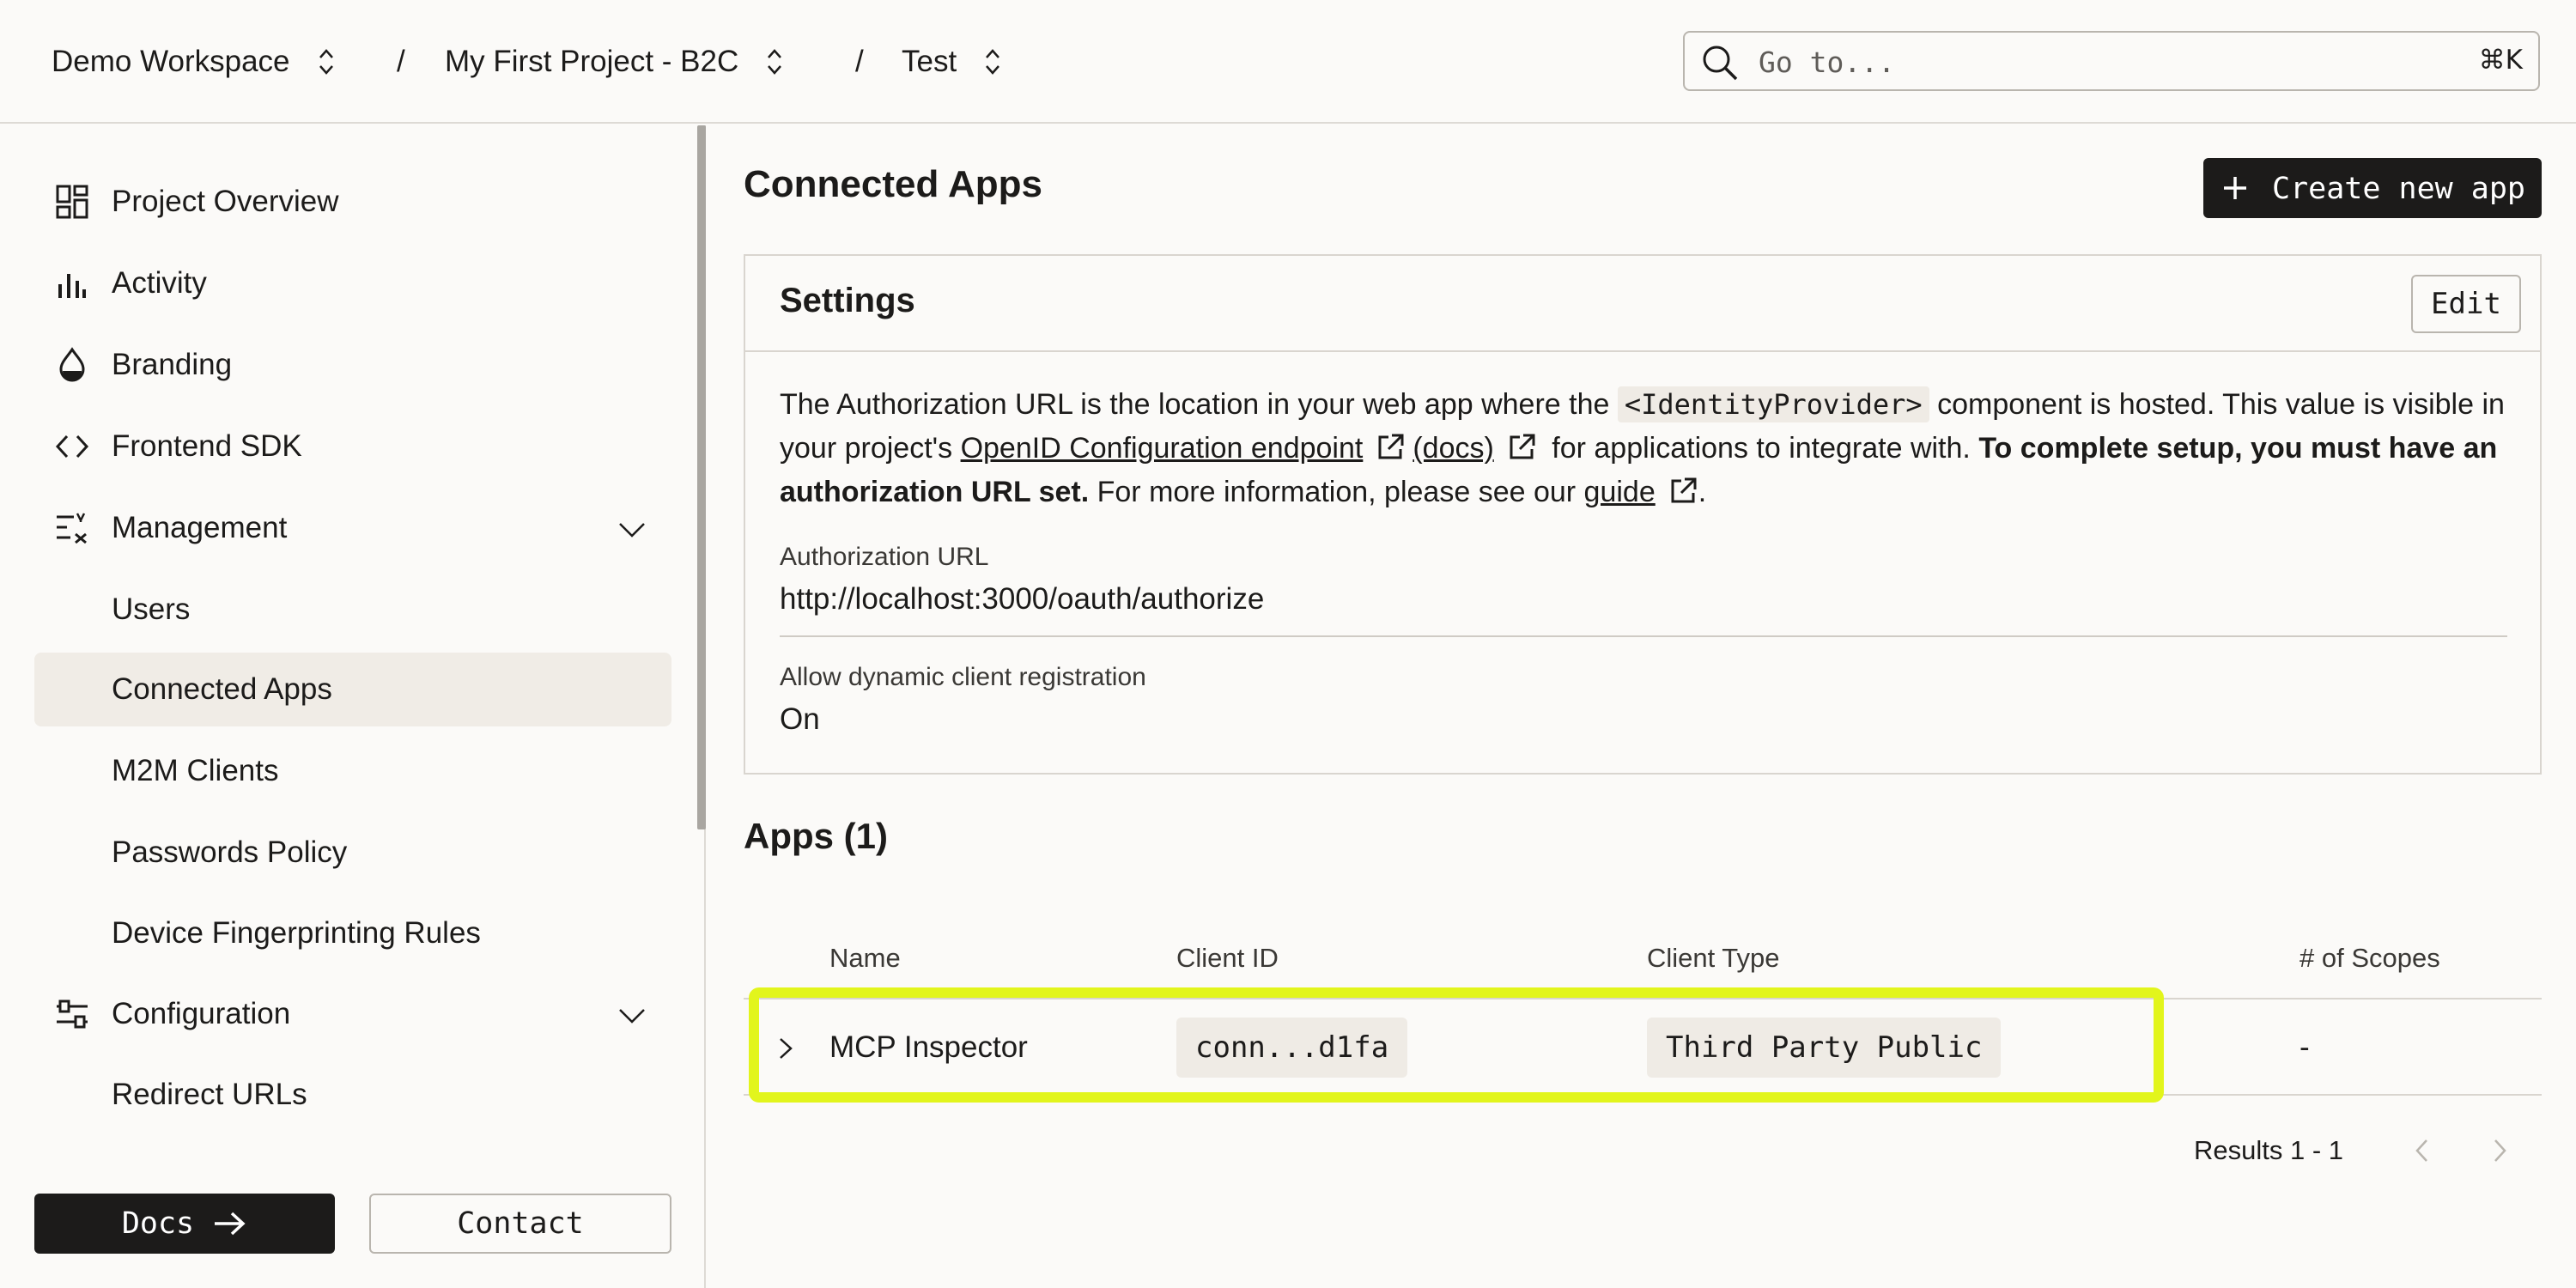 This screenshot has height=1288, width=2576. I want to click on environment-switcher: Test, so click(952, 62).